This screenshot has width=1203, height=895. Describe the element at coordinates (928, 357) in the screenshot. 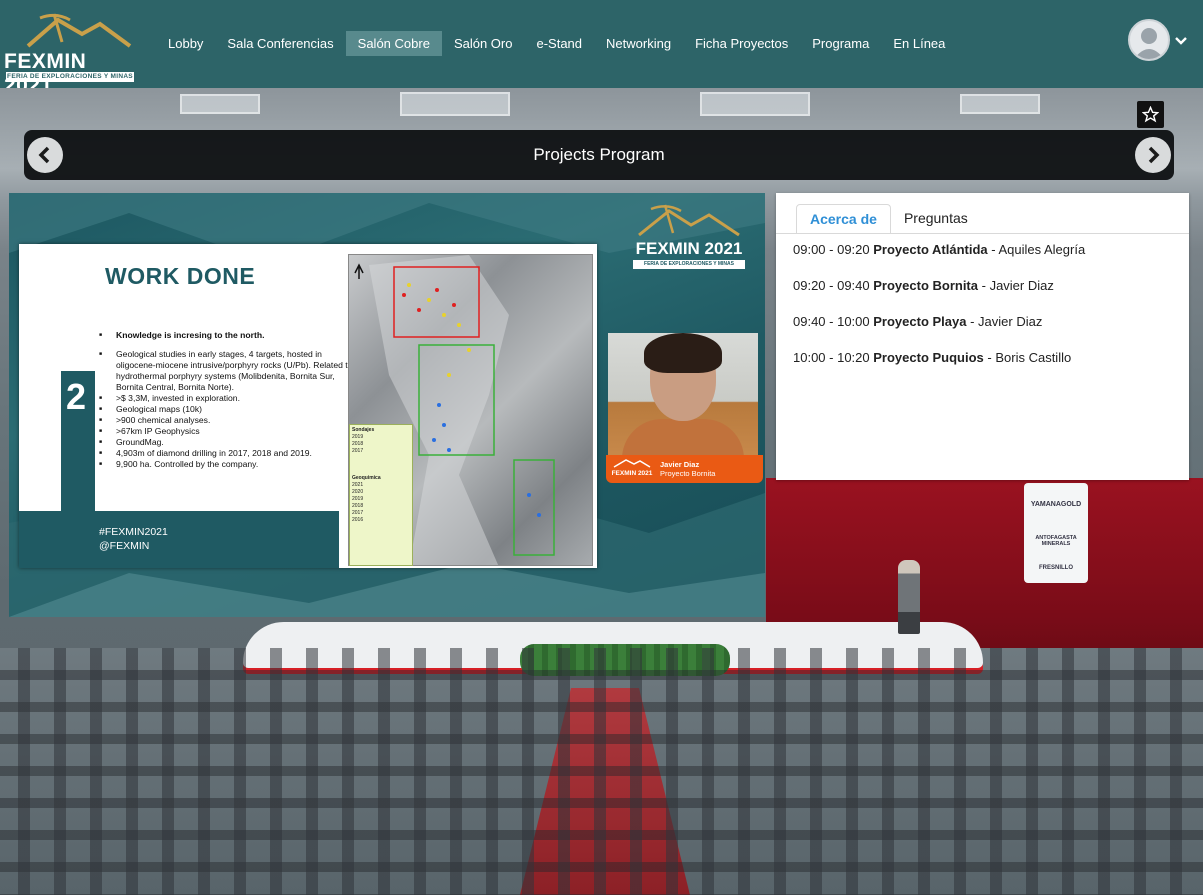

I see `schedule-project: Proyecto Puquios` at that location.